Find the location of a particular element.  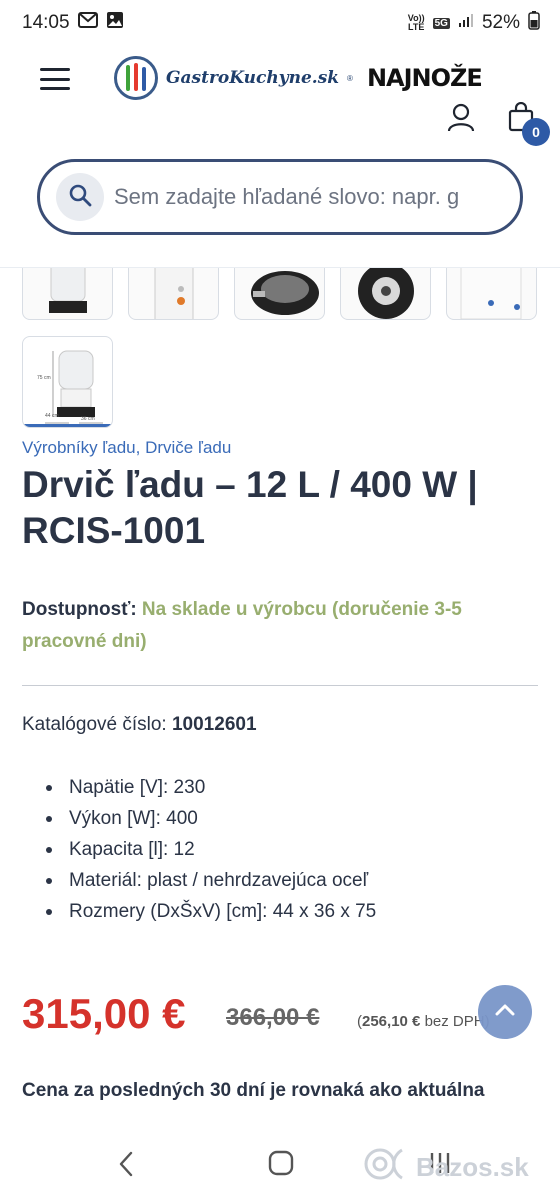

spec-power: Výkon [W]: 400 is located at coordinates (211, 820).